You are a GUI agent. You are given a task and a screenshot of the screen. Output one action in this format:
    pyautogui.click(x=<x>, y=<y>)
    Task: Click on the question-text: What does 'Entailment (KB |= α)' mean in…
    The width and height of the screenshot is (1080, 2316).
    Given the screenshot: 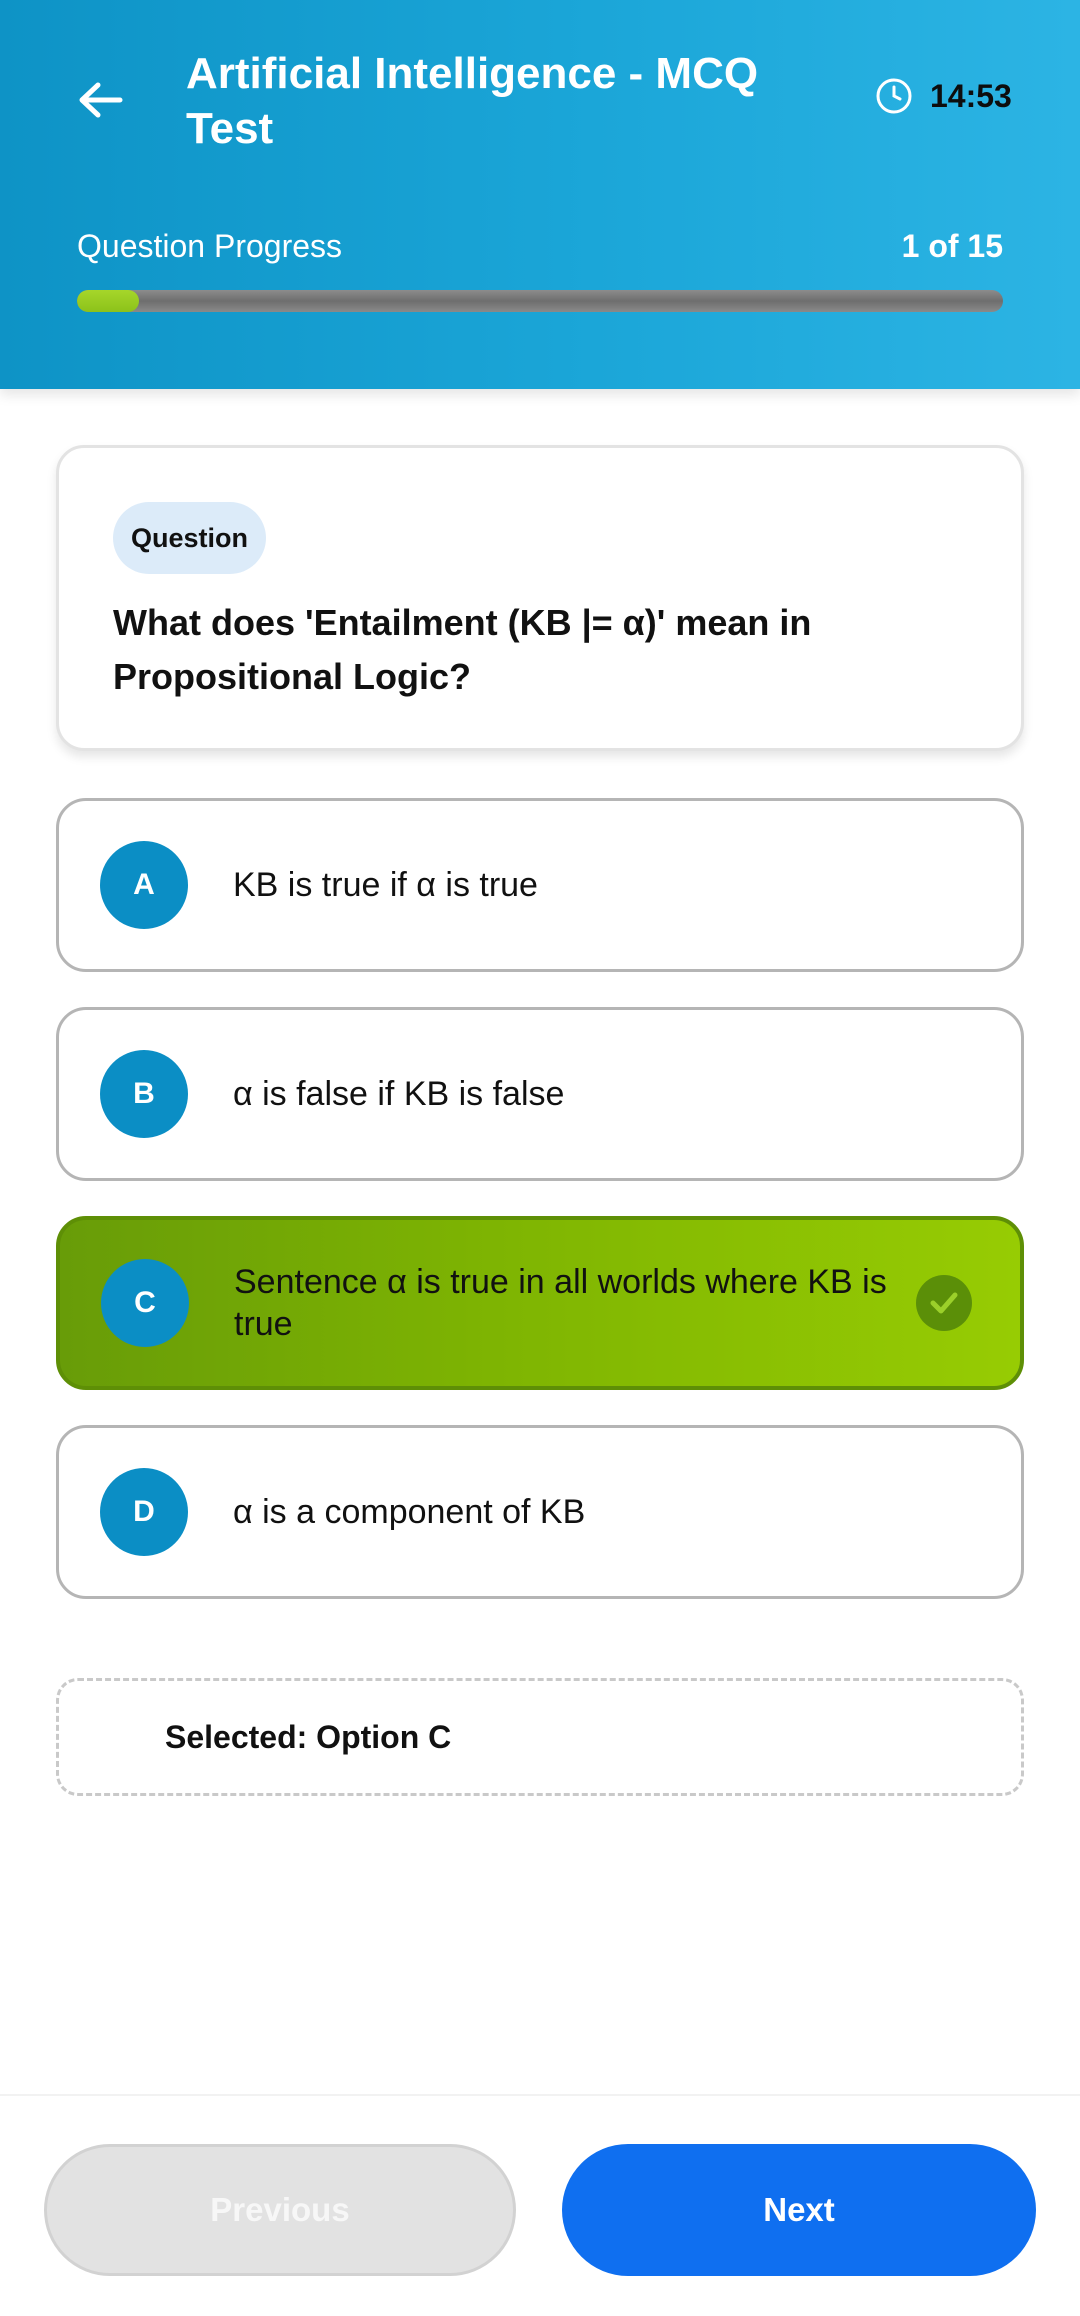 What is the action you would take?
    pyautogui.click(x=462, y=649)
    